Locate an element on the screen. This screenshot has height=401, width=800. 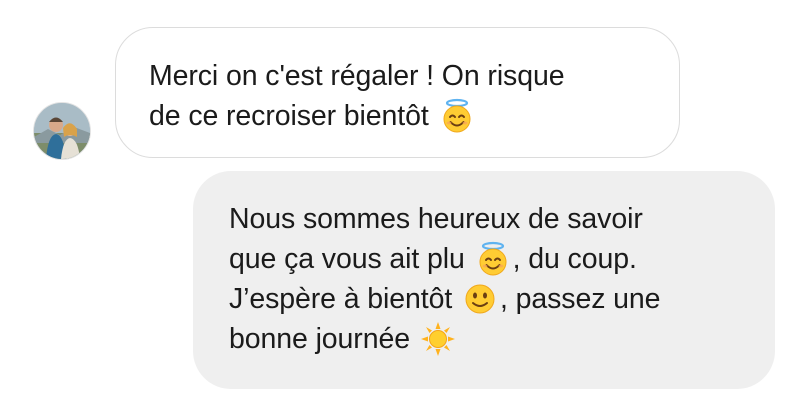
message-text: Nous sommes heureux de savoir is located at coordinates (436, 219).